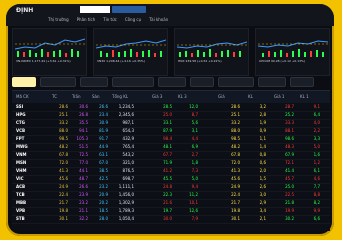 The image size is (342, 240). Describe the element at coordinates (262, 146) in the screenshot. I see `match-volume-cell: 1,4` at that location.